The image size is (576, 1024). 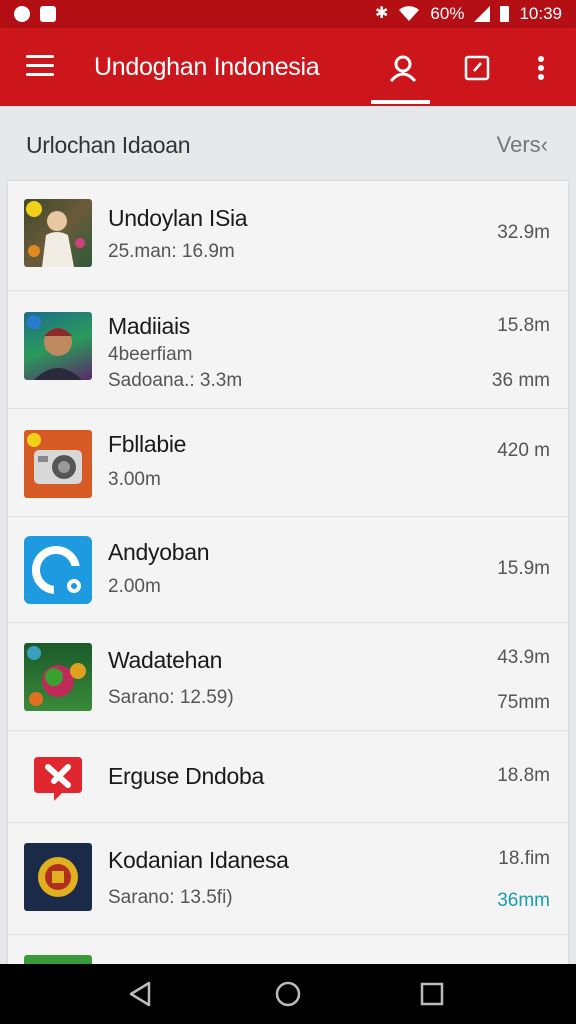 I want to click on game-balls-icon, so click(x=58, y=677).